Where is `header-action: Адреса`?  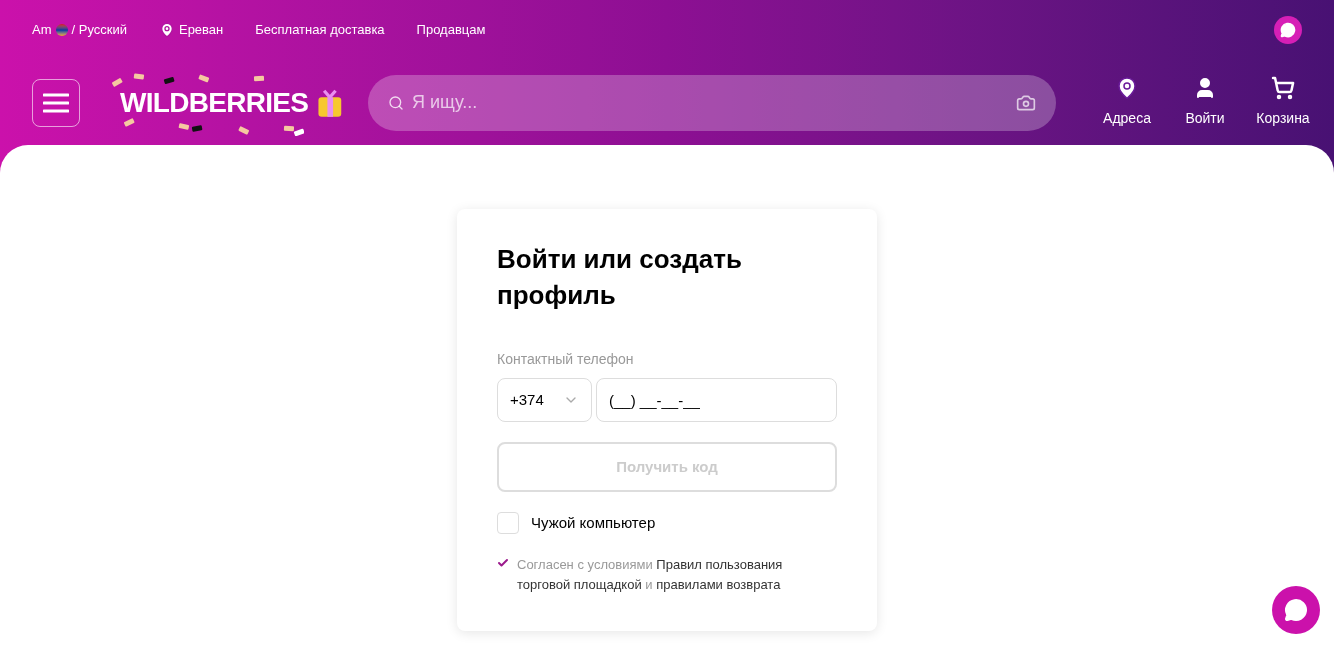 header-action: Адреса is located at coordinates (1127, 102).